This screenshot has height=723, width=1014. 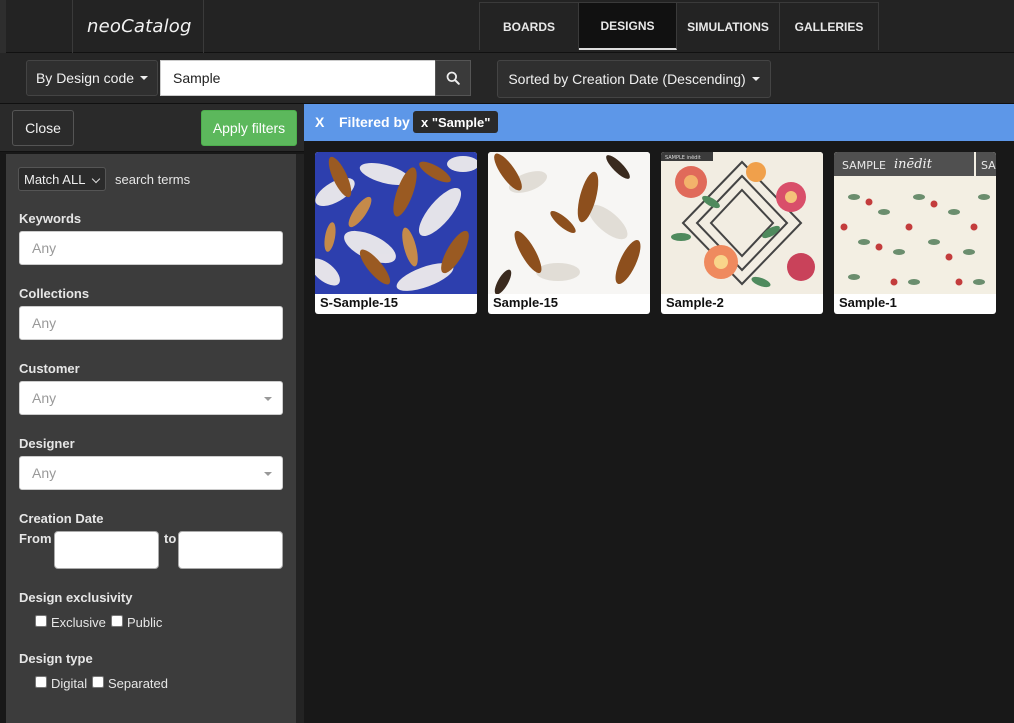 I want to click on design-card: SAMPLE inēdit SA Sample-1, so click(x=915, y=233).